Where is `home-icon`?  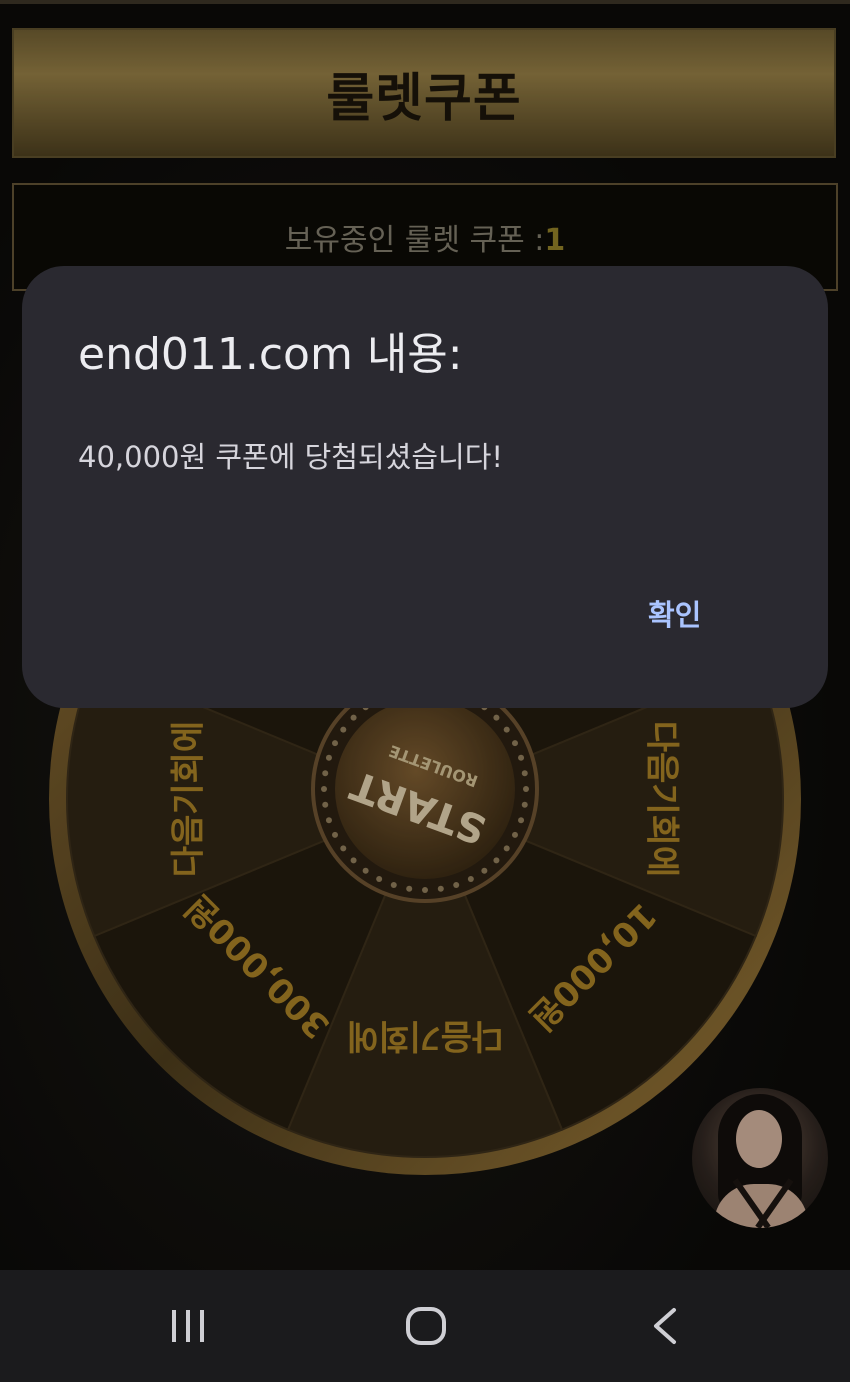
home-icon is located at coordinates (426, 1326).